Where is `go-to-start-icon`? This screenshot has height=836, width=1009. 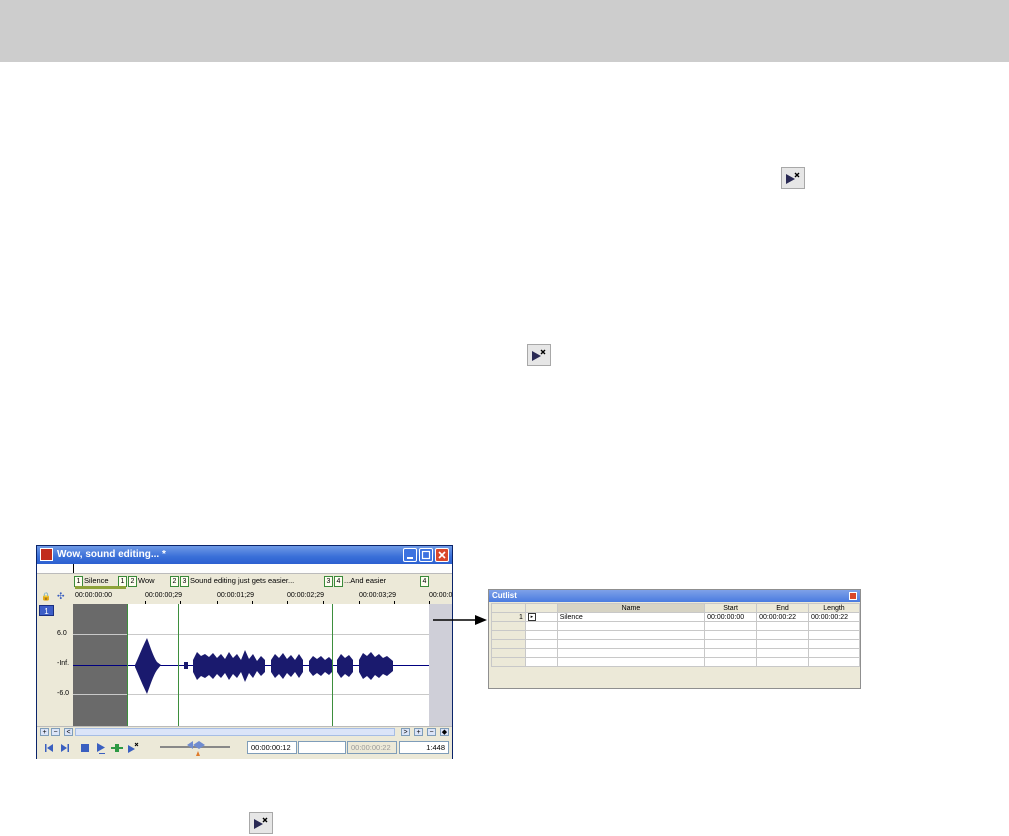
go-to-start-icon is located at coordinates (49, 748).